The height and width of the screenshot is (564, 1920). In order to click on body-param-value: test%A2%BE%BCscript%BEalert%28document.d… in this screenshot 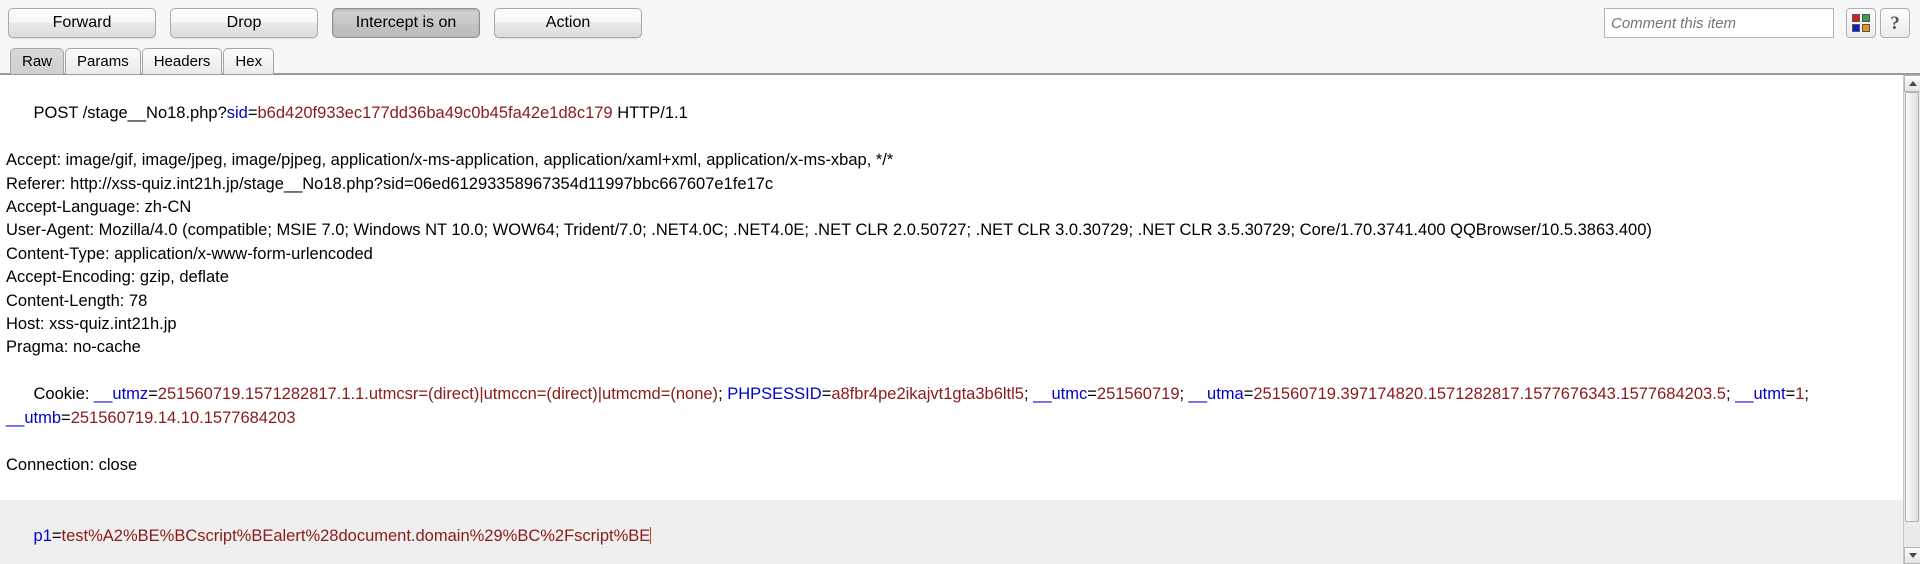, I will do `click(356, 535)`.